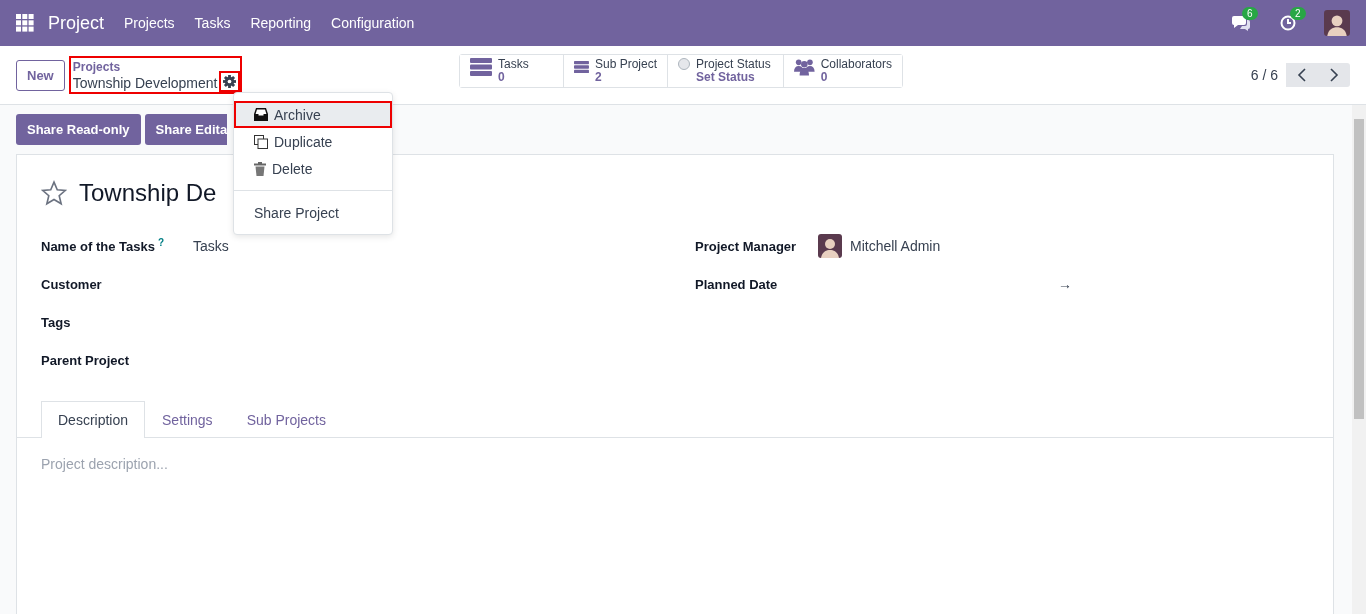 Image resolution: width=1366 pixels, height=614 pixels. What do you see at coordinates (1065, 284) in the screenshot?
I see `date-range-arrow: →` at bounding box center [1065, 284].